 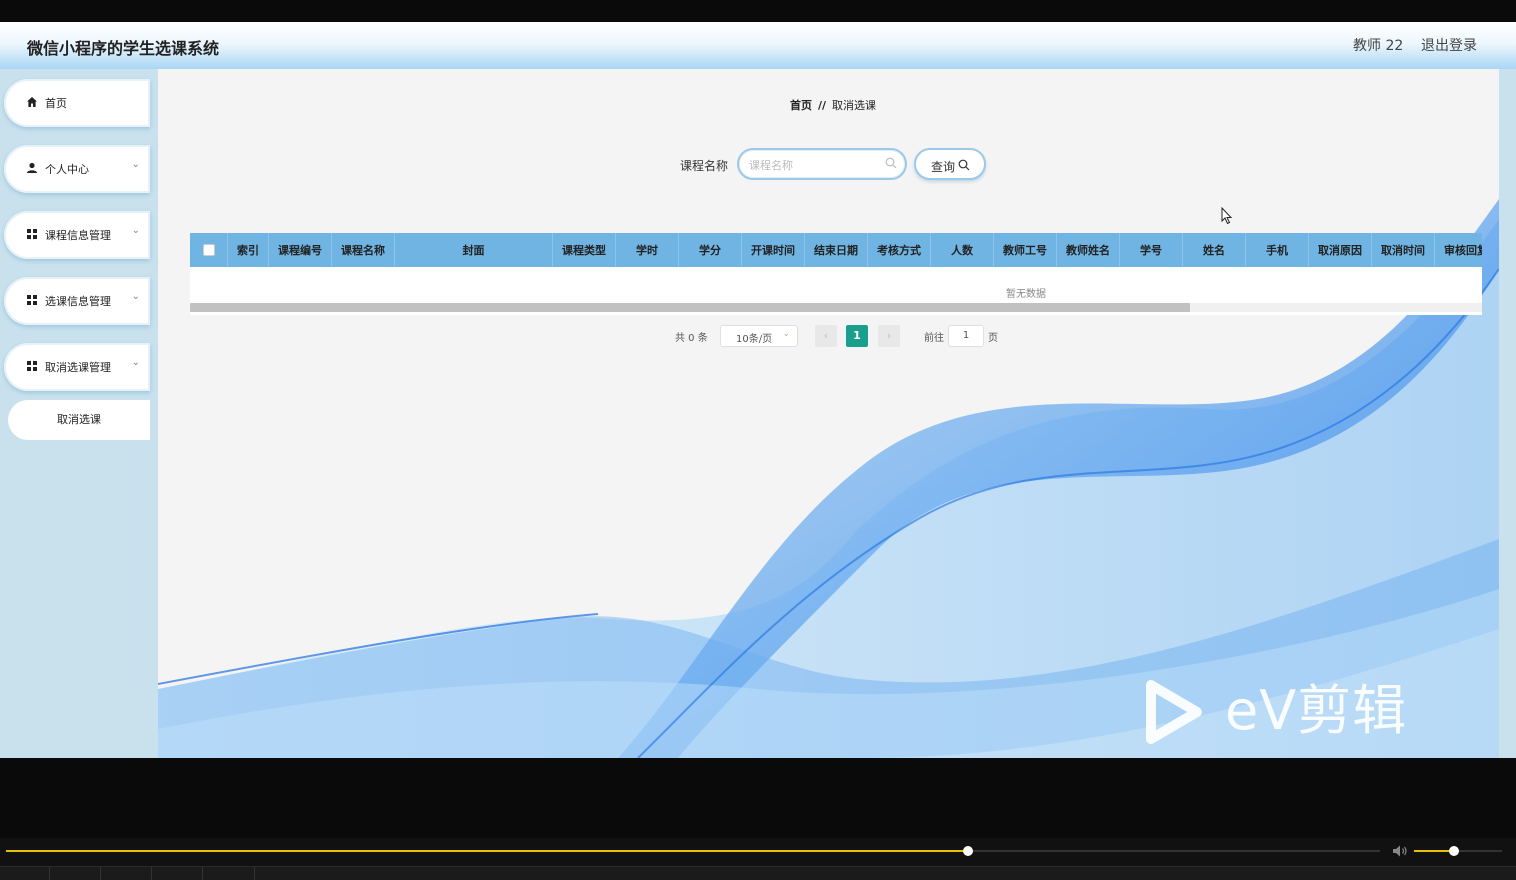 What do you see at coordinates (1400, 851) in the screenshot?
I see `volume-icon` at bounding box center [1400, 851].